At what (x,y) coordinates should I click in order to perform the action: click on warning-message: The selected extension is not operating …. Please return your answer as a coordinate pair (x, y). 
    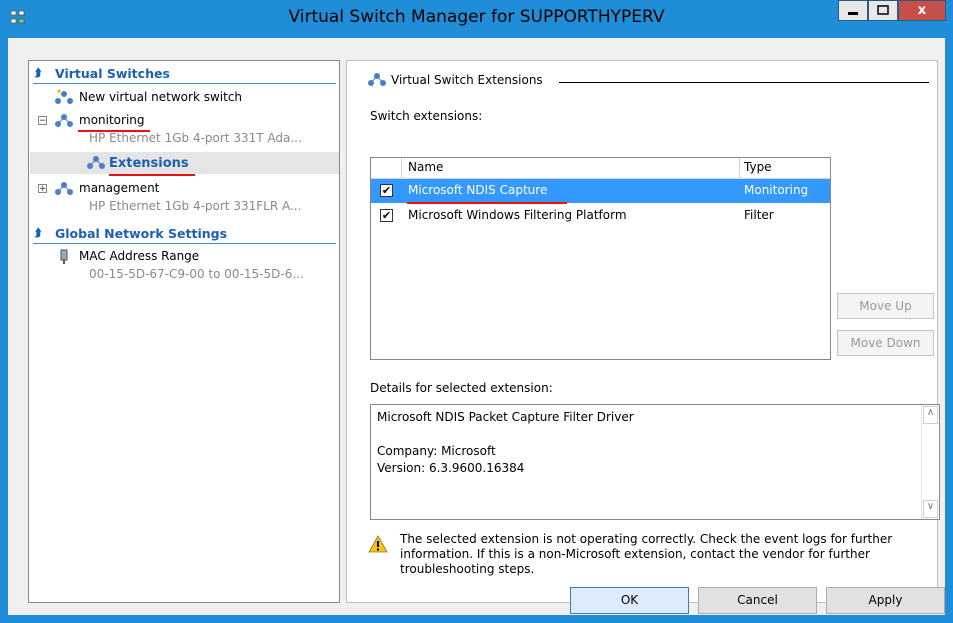
    Looking at the image, I should click on (646, 554).